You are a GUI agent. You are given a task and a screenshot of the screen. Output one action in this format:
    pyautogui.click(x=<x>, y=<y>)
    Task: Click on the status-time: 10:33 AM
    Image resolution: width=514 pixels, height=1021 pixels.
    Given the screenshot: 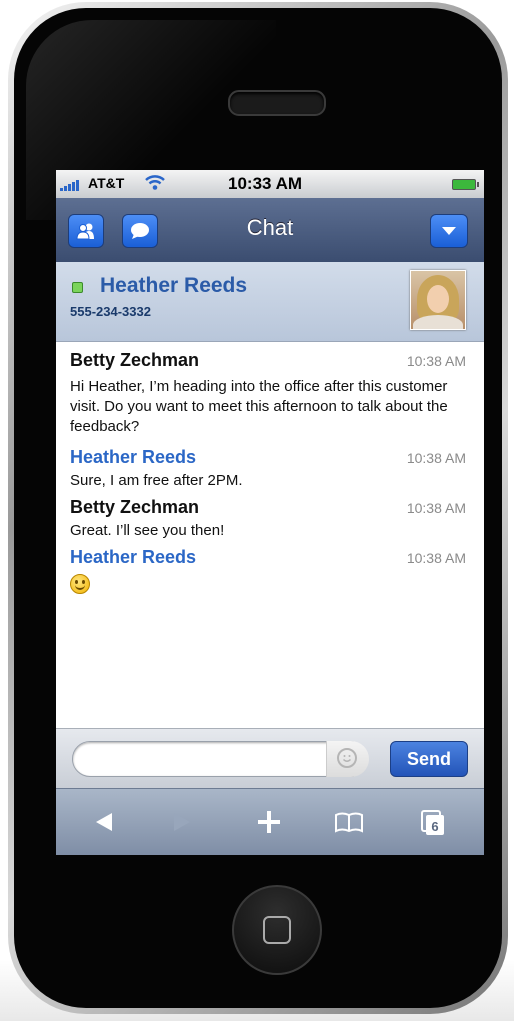 What is the action you would take?
    pyautogui.click(x=265, y=183)
    